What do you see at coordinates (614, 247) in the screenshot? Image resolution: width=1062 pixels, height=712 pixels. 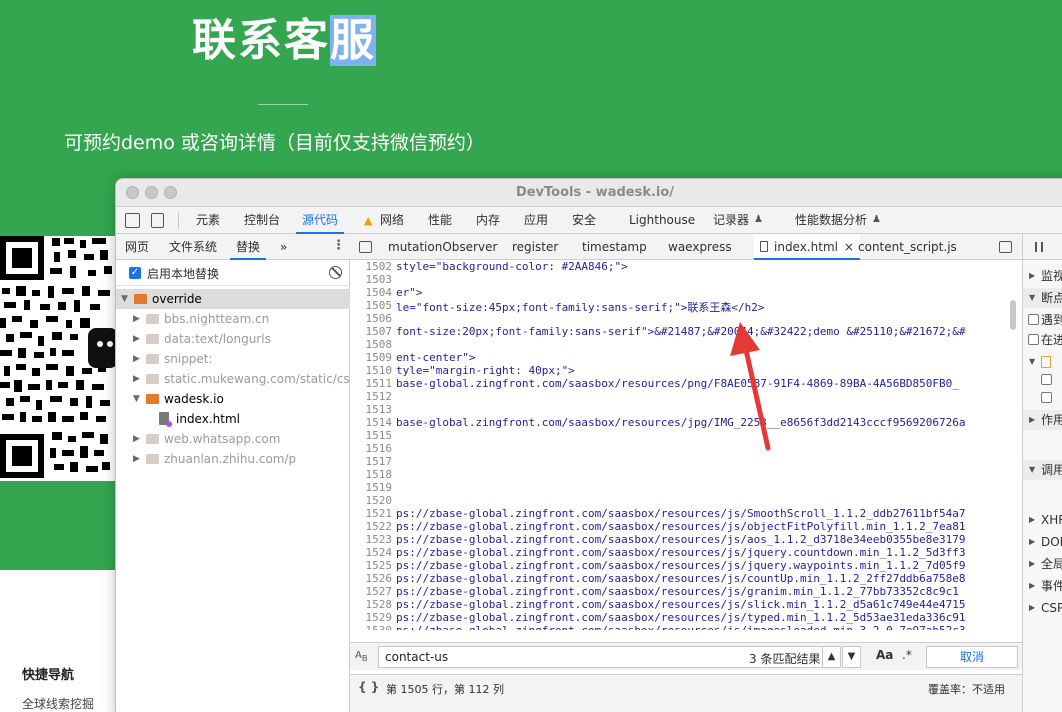 I see `editor-tab-timestamp: timestamp` at bounding box center [614, 247].